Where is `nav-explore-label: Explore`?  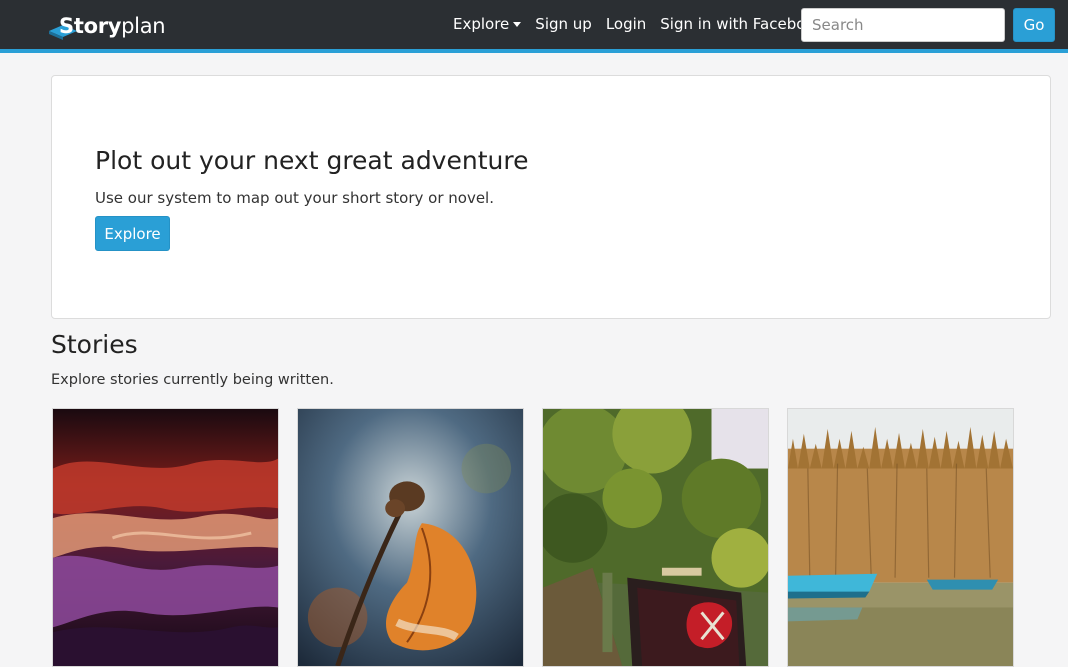
nav-explore-label: Explore is located at coordinates (481, 24).